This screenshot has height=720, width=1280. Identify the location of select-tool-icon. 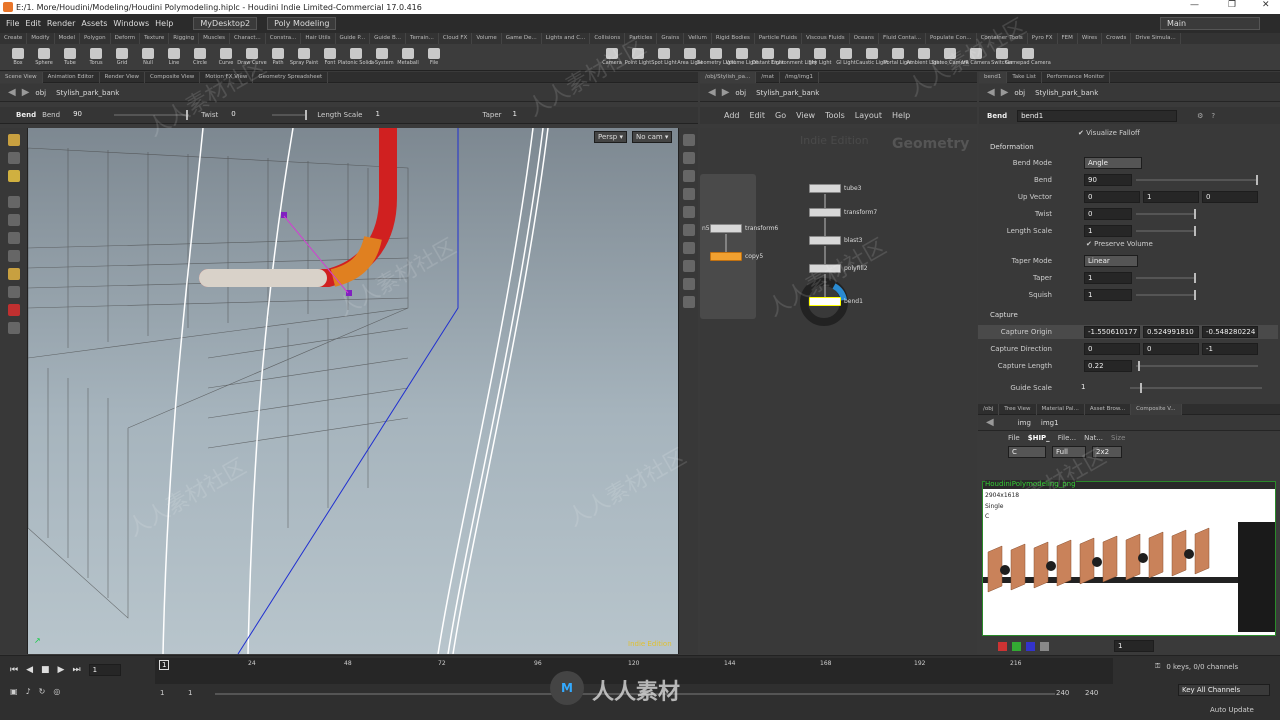
(13, 140).